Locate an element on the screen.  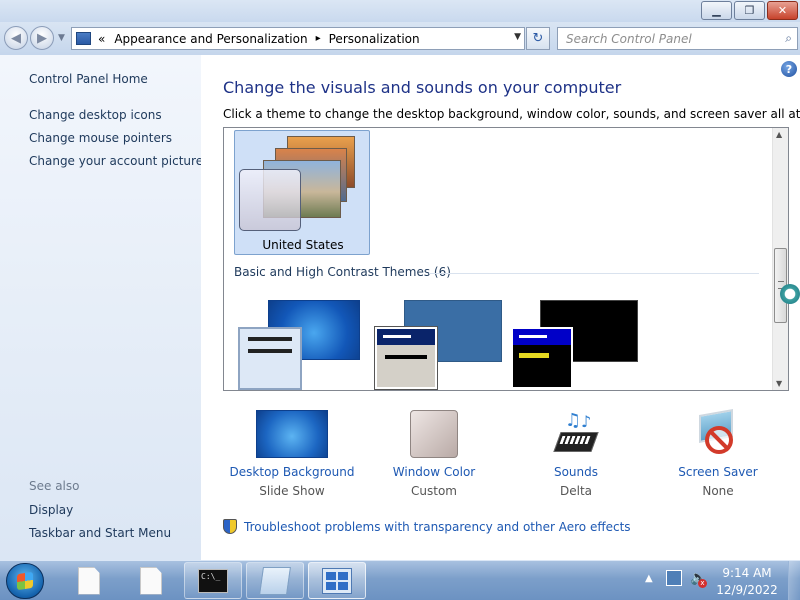
taskbar-item-notepad is located at coordinates (275, 580).